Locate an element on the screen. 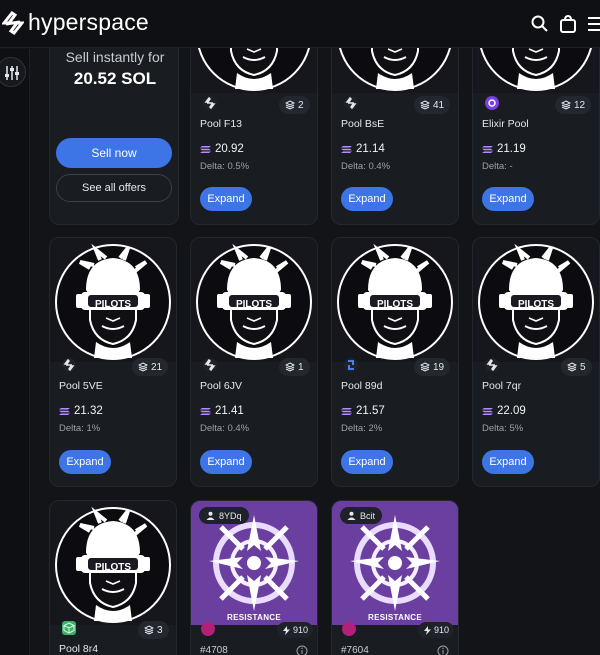  pool-count-badge: 41 is located at coordinates (432, 105).